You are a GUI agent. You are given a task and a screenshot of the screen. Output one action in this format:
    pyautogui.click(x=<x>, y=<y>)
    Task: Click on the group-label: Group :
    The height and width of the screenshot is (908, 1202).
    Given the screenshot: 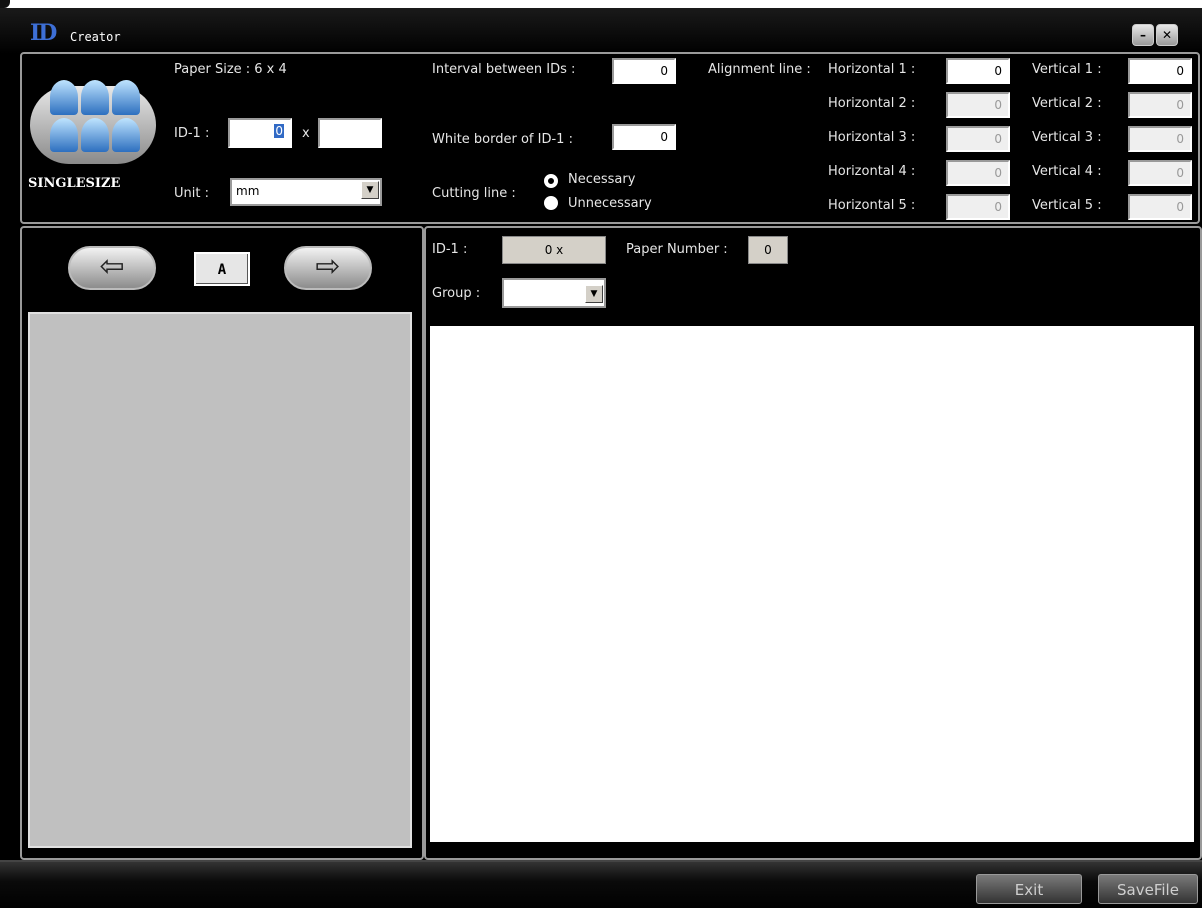 What is the action you would take?
    pyautogui.click(x=456, y=293)
    